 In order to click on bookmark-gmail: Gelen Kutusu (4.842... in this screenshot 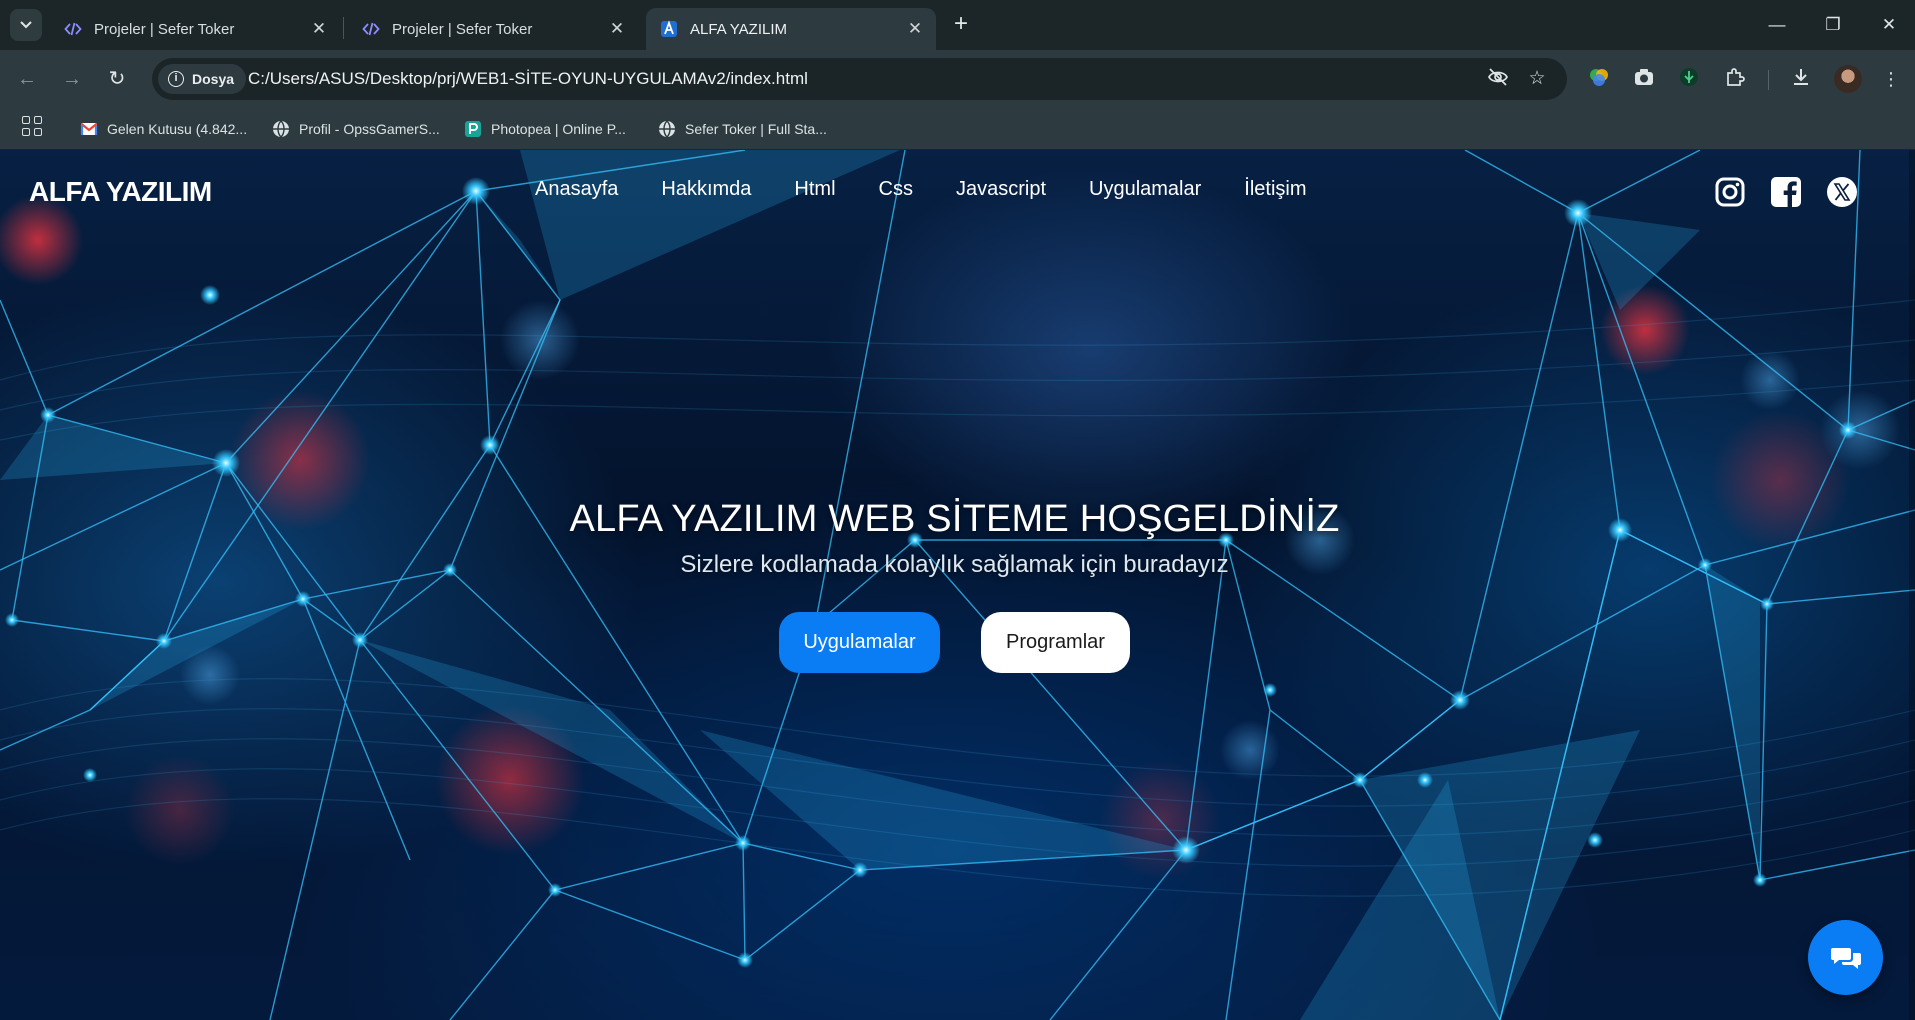, I will do `click(163, 129)`.